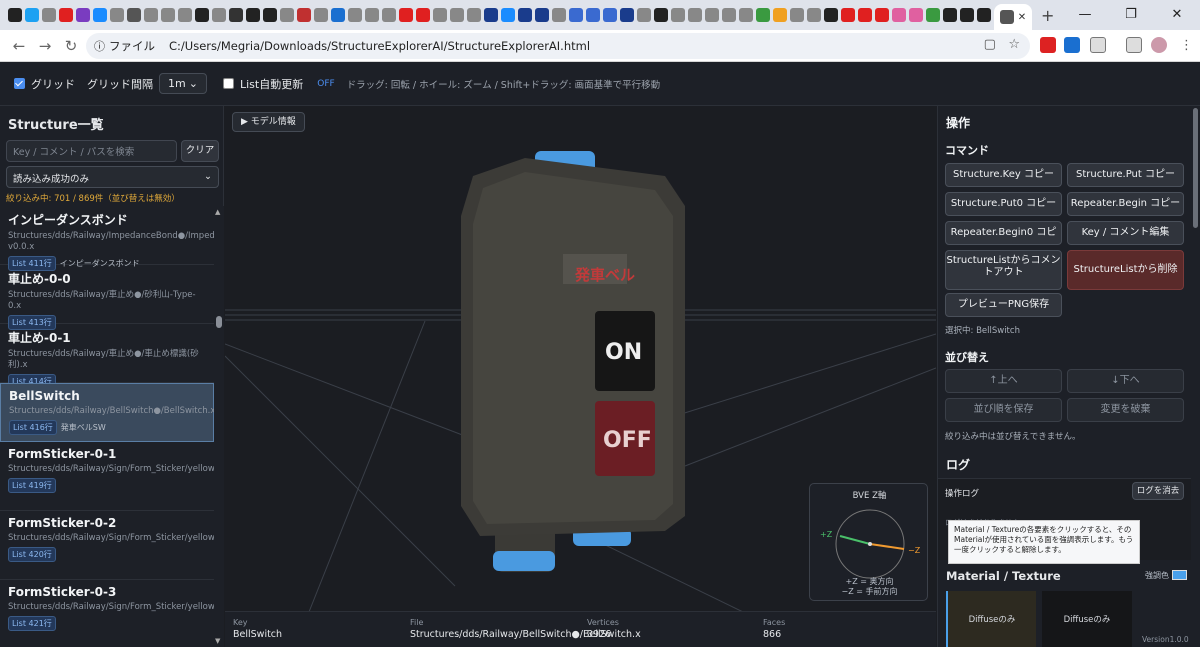  What do you see at coordinates (45, 46) in the screenshot?
I see `forward-icon: →` at bounding box center [45, 46].